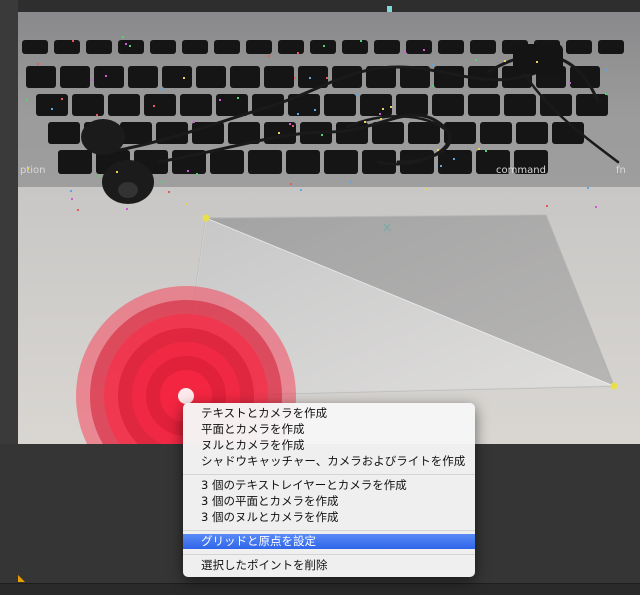 The image size is (640, 595). I want to click on menu-item-create-null-camera: ヌルとカメラを作成, so click(329, 445).